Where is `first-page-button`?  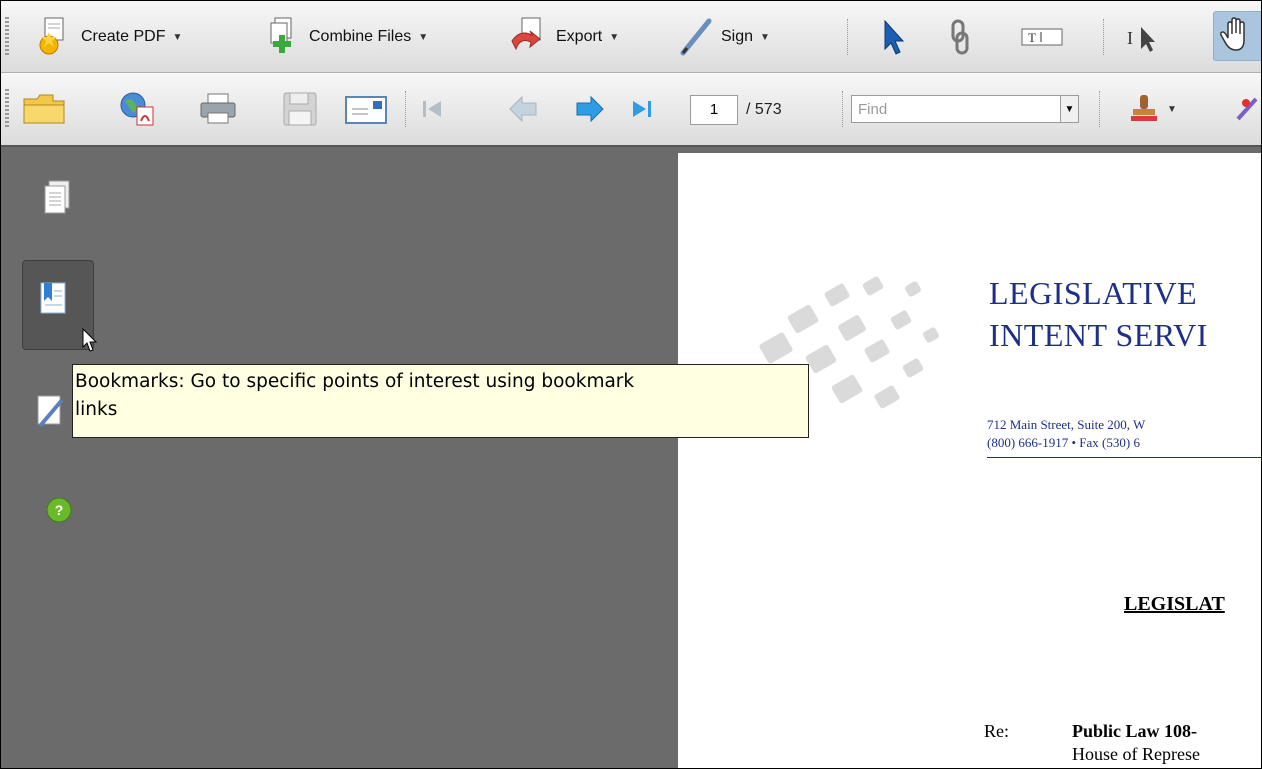 first-page-button is located at coordinates (432, 109).